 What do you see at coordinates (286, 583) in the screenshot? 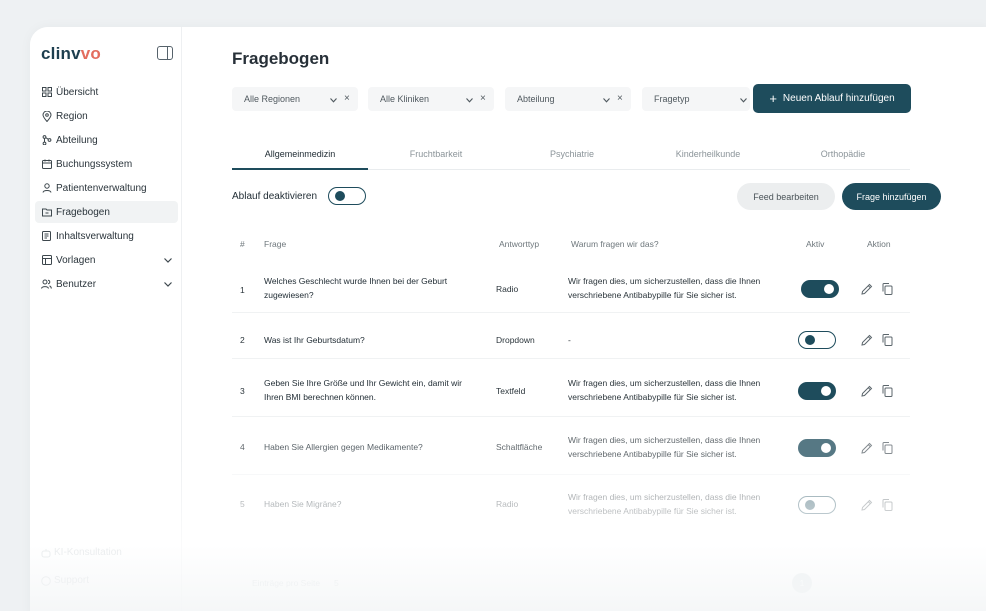
I see `rows-per-page-label: Einträge pro Seite` at bounding box center [286, 583].